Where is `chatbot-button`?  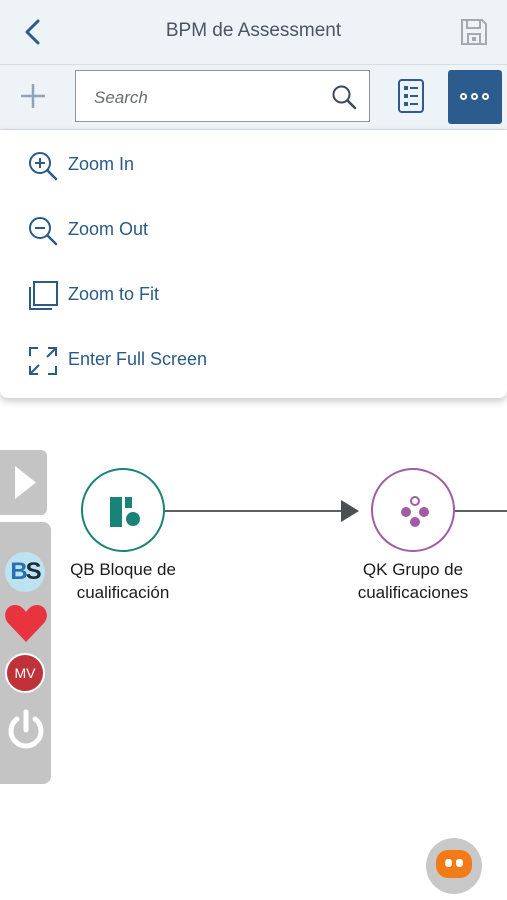 chatbot-button is located at coordinates (454, 866).